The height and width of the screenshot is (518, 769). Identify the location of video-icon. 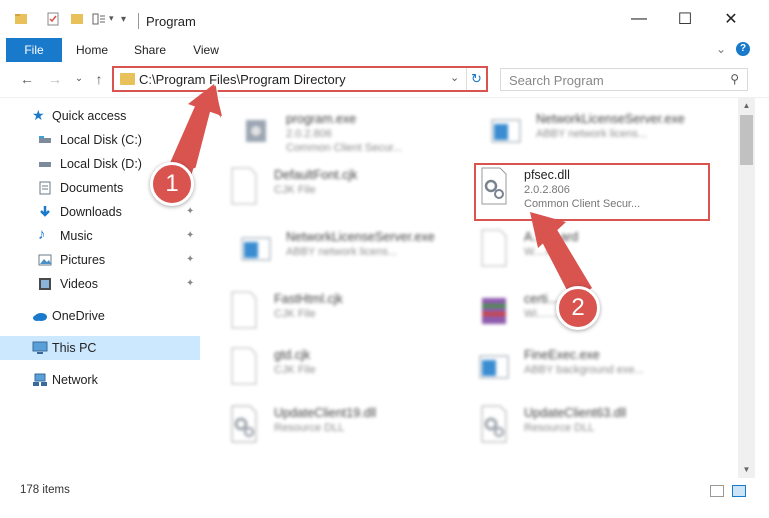
(45, 284).